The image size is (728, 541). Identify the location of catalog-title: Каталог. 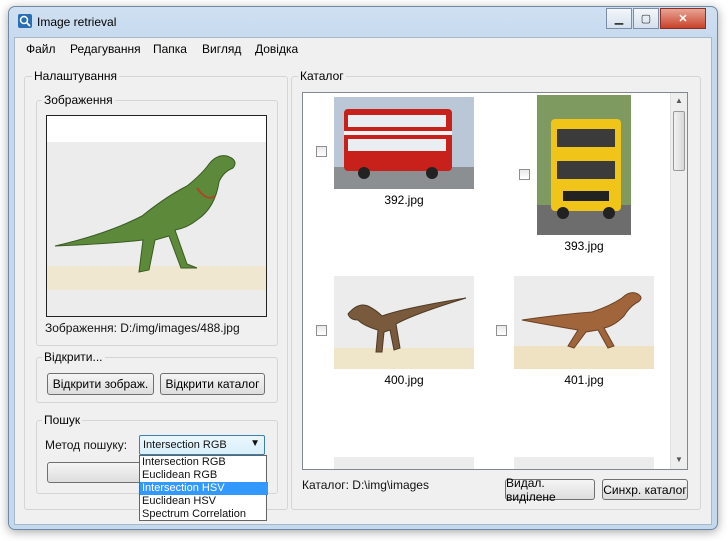
(322, 76).